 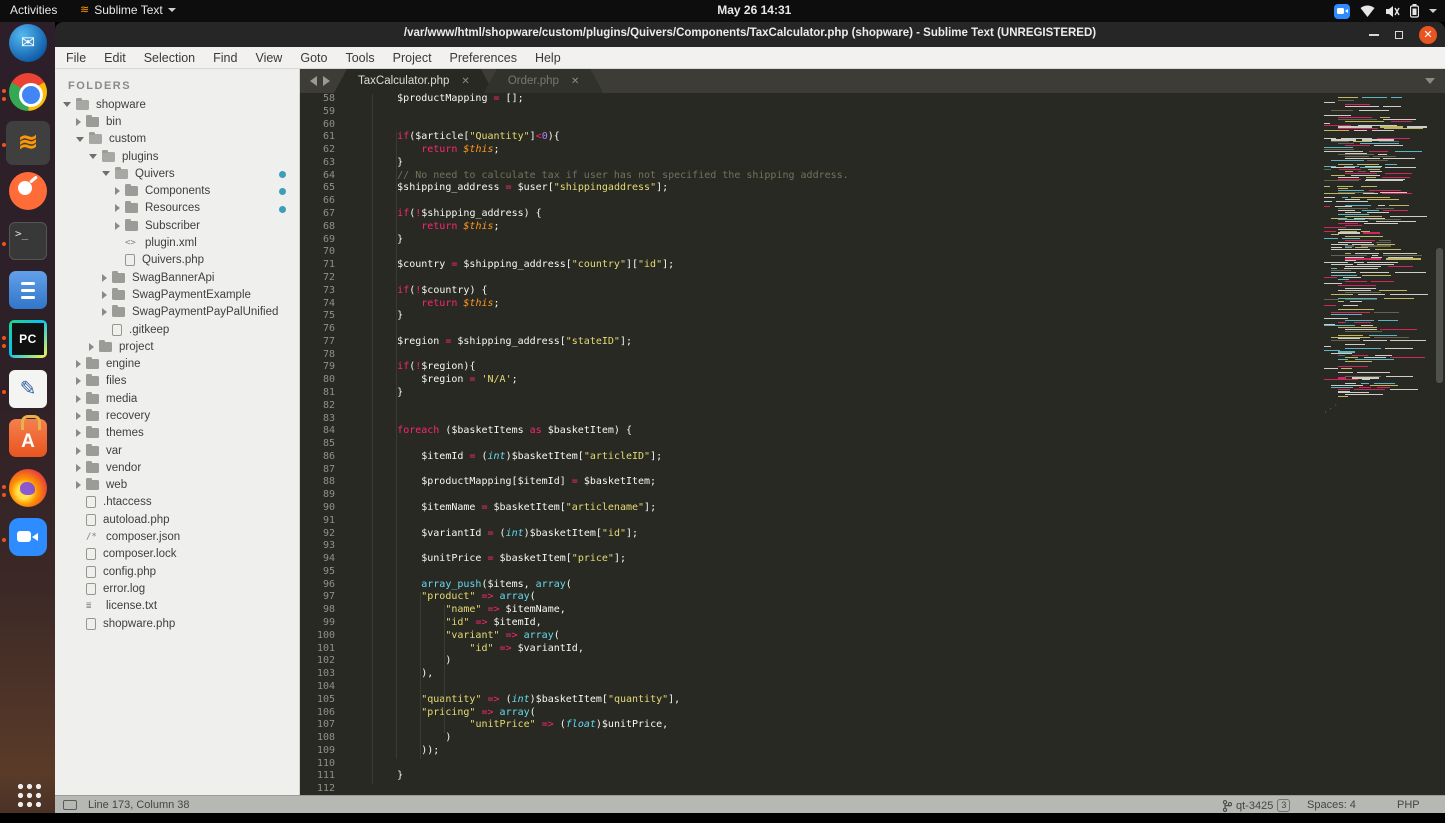 What do you see at coordinates (177, 260) in the screenshot?
I see `tree-item-quivers-php: Quivers.php` at bounding box center [177, 260].